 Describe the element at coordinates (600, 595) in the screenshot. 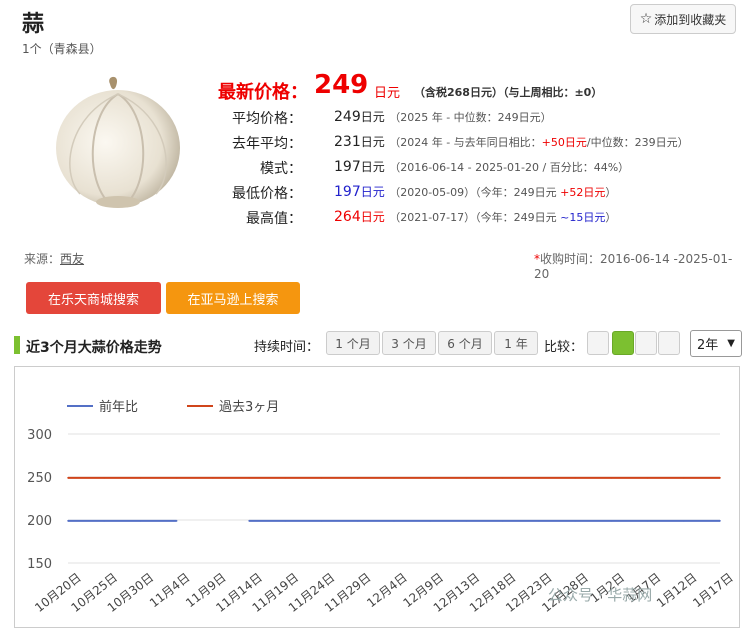

I see `watermark-text: 公众号 · 华蒜网` at that location.